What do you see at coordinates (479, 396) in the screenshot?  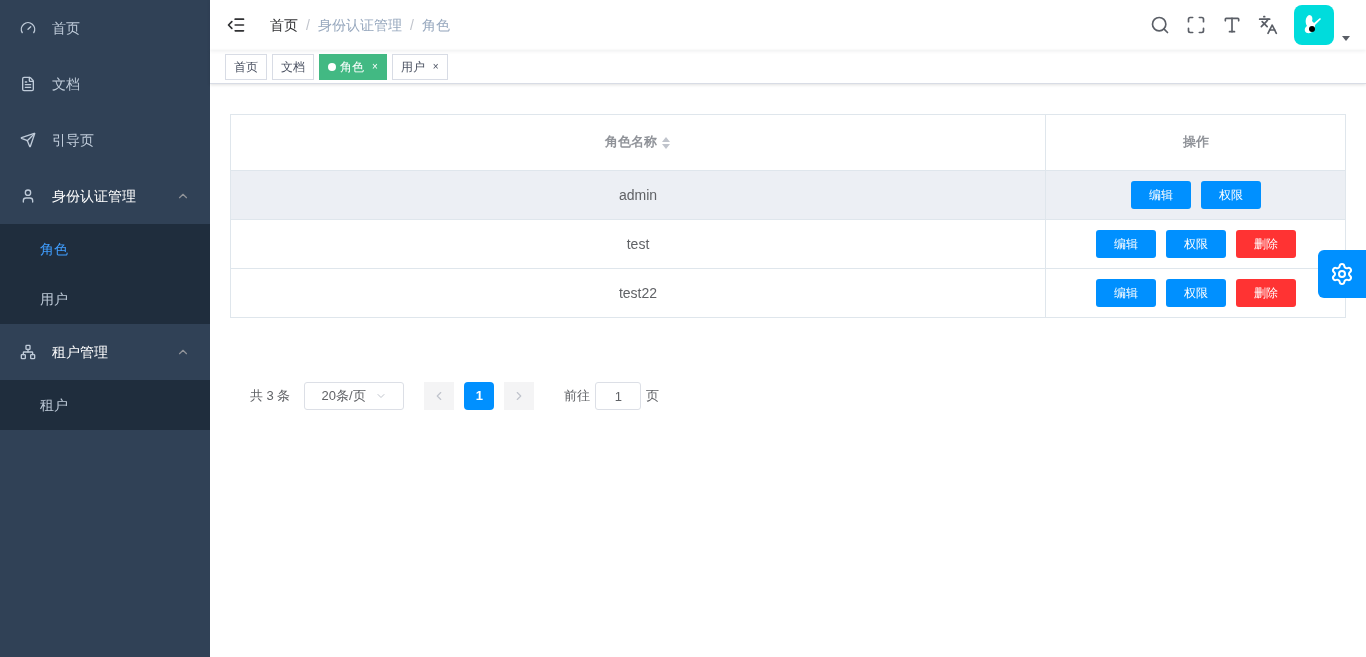 I see `page-button: 1` at bounding box center [479, 396].